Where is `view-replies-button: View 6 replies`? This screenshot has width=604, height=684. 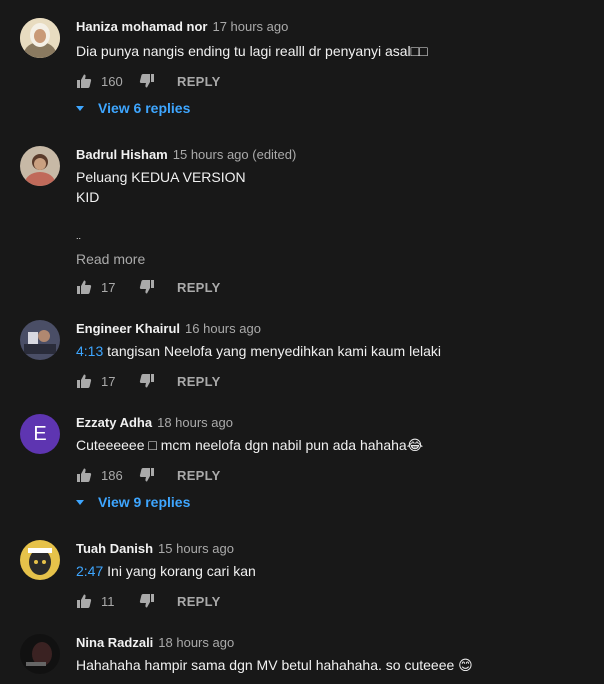 view-replies-button: View 6 replies is located at coordinates (133, 108).